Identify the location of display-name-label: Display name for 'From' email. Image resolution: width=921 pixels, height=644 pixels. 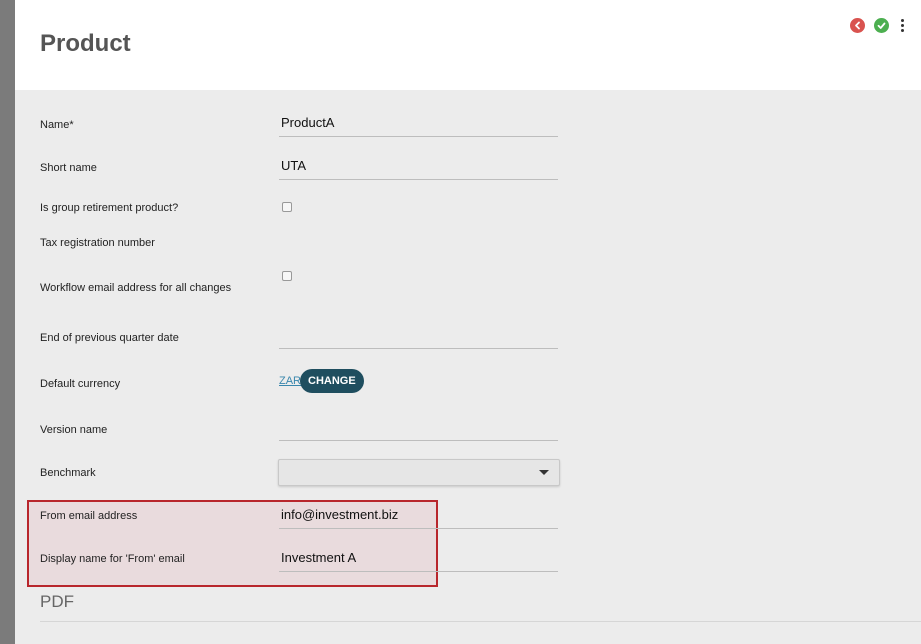
(112, 559).